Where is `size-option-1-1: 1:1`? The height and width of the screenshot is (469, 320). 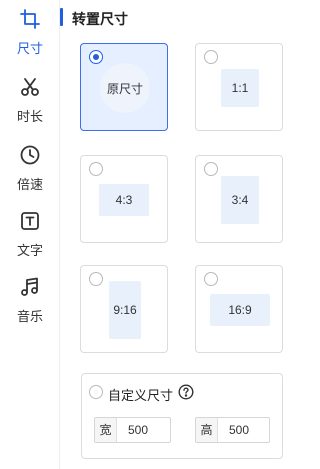 size-option-1-1: 1:1 is located at coordinates (239, 87).